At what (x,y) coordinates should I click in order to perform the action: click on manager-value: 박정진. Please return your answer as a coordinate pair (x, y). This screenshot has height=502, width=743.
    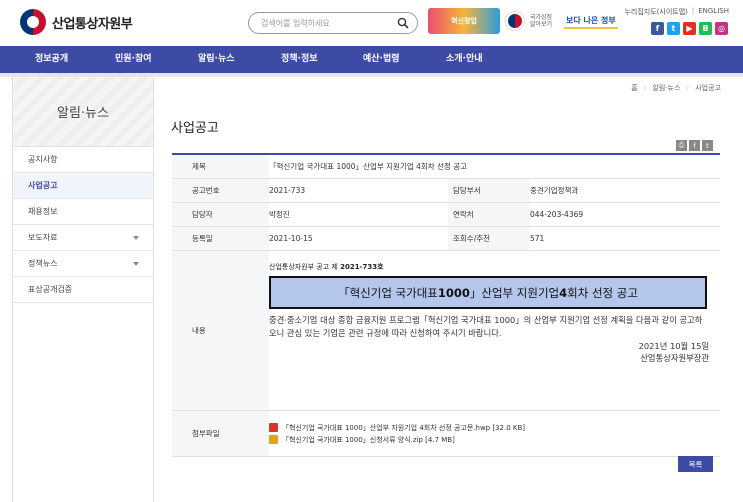
    Looking at the image, I should click on (279, 214).